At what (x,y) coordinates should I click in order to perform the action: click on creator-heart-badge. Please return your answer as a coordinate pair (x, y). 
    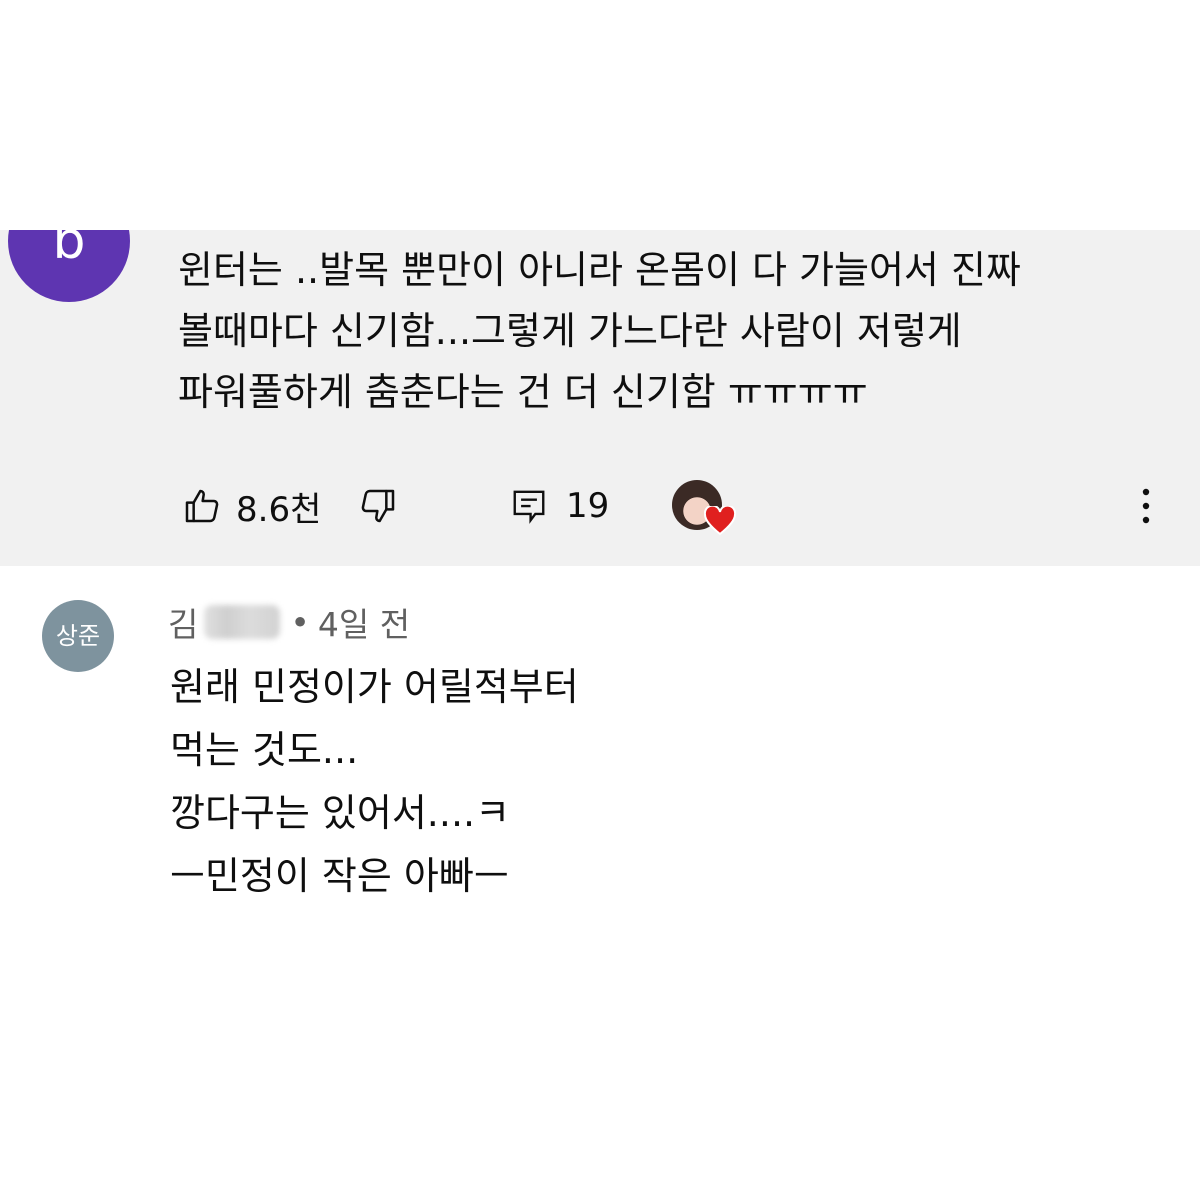
    Looking at the image, I should click on (705, 507).